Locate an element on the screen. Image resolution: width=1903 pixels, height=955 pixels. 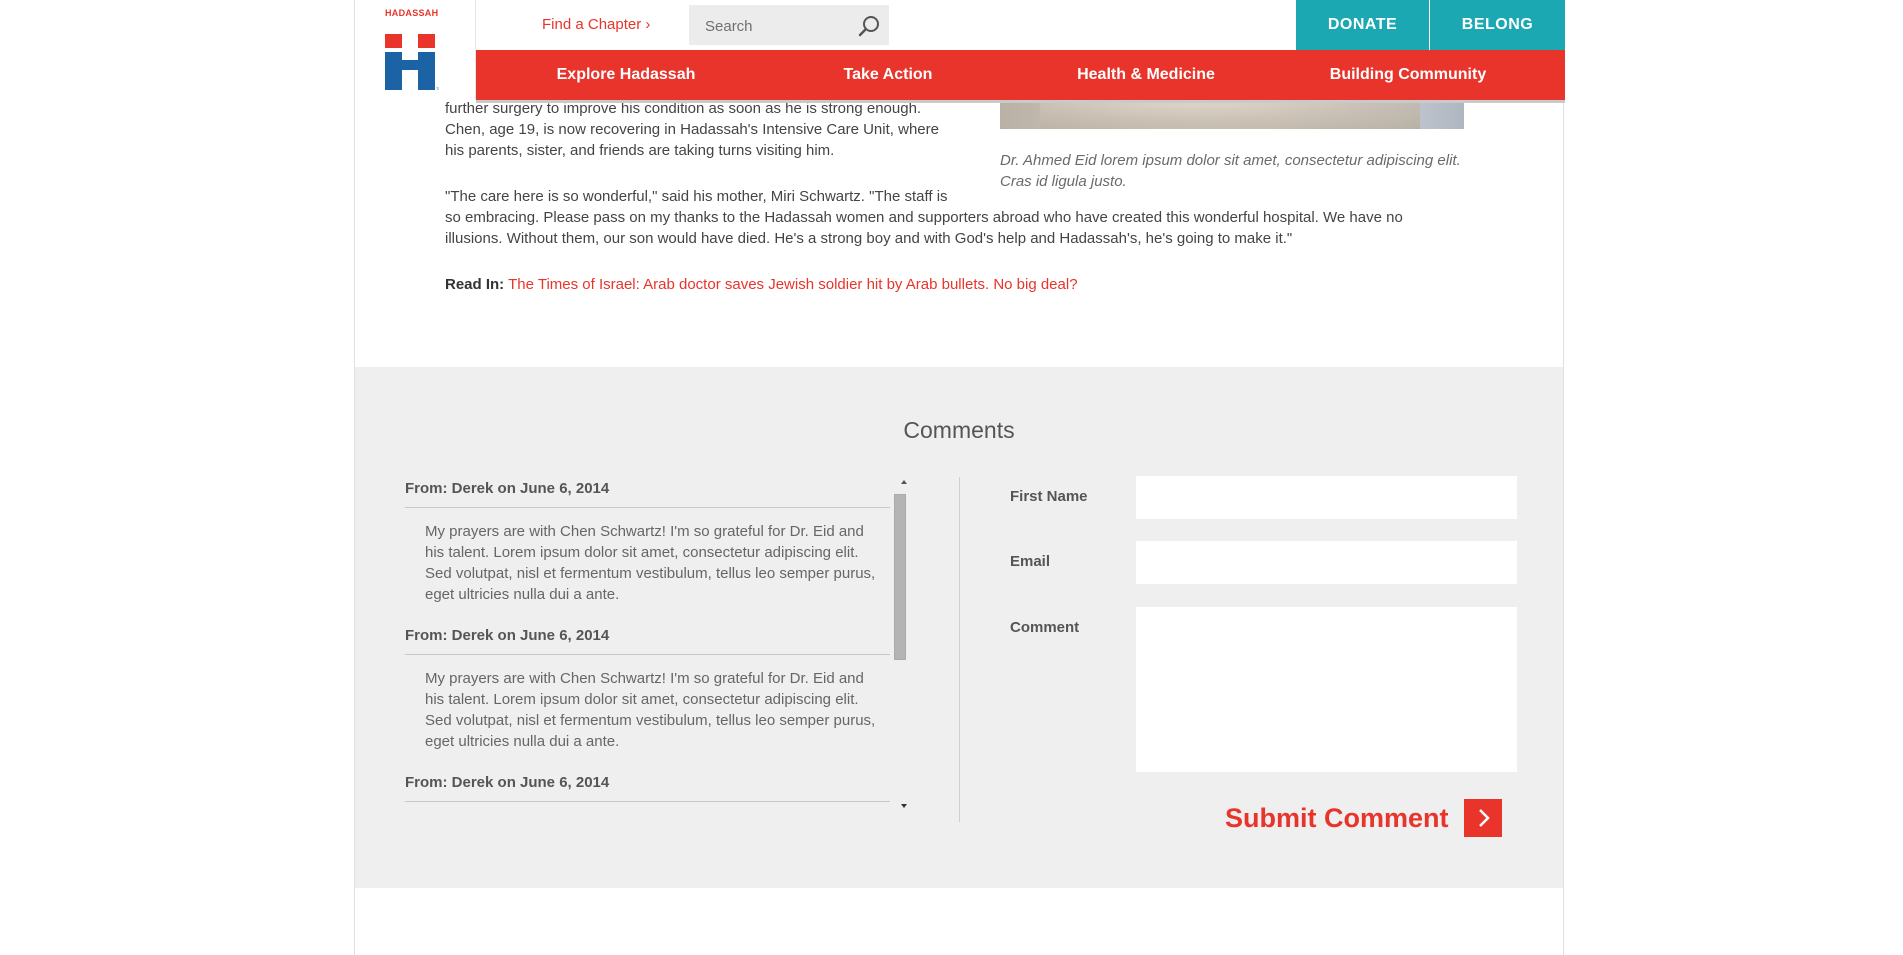
first-name-field is located at coordinates (1326, 497).